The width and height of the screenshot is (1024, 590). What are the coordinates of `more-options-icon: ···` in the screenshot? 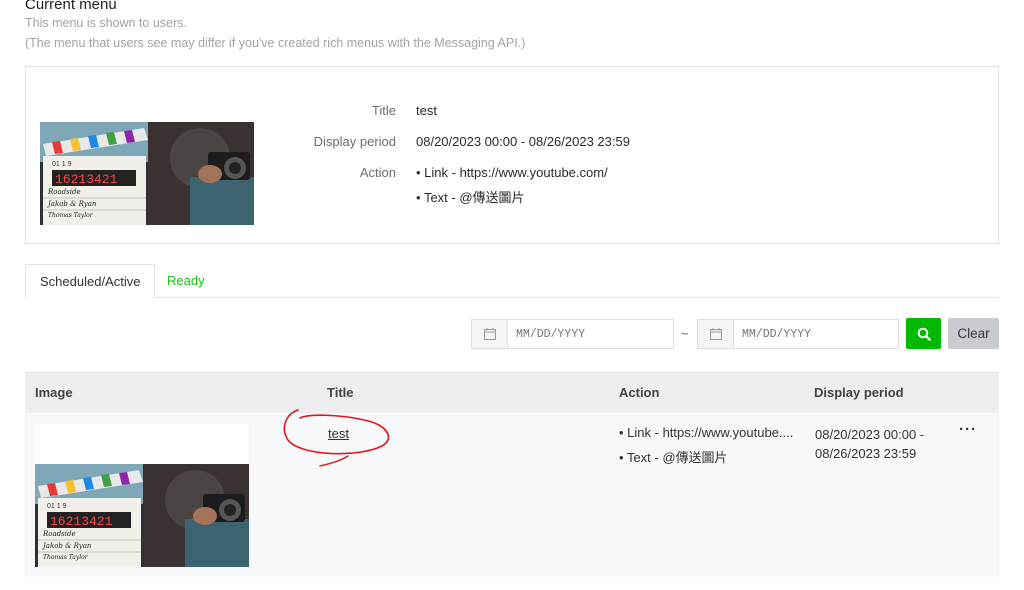 It's located at (968, 429).